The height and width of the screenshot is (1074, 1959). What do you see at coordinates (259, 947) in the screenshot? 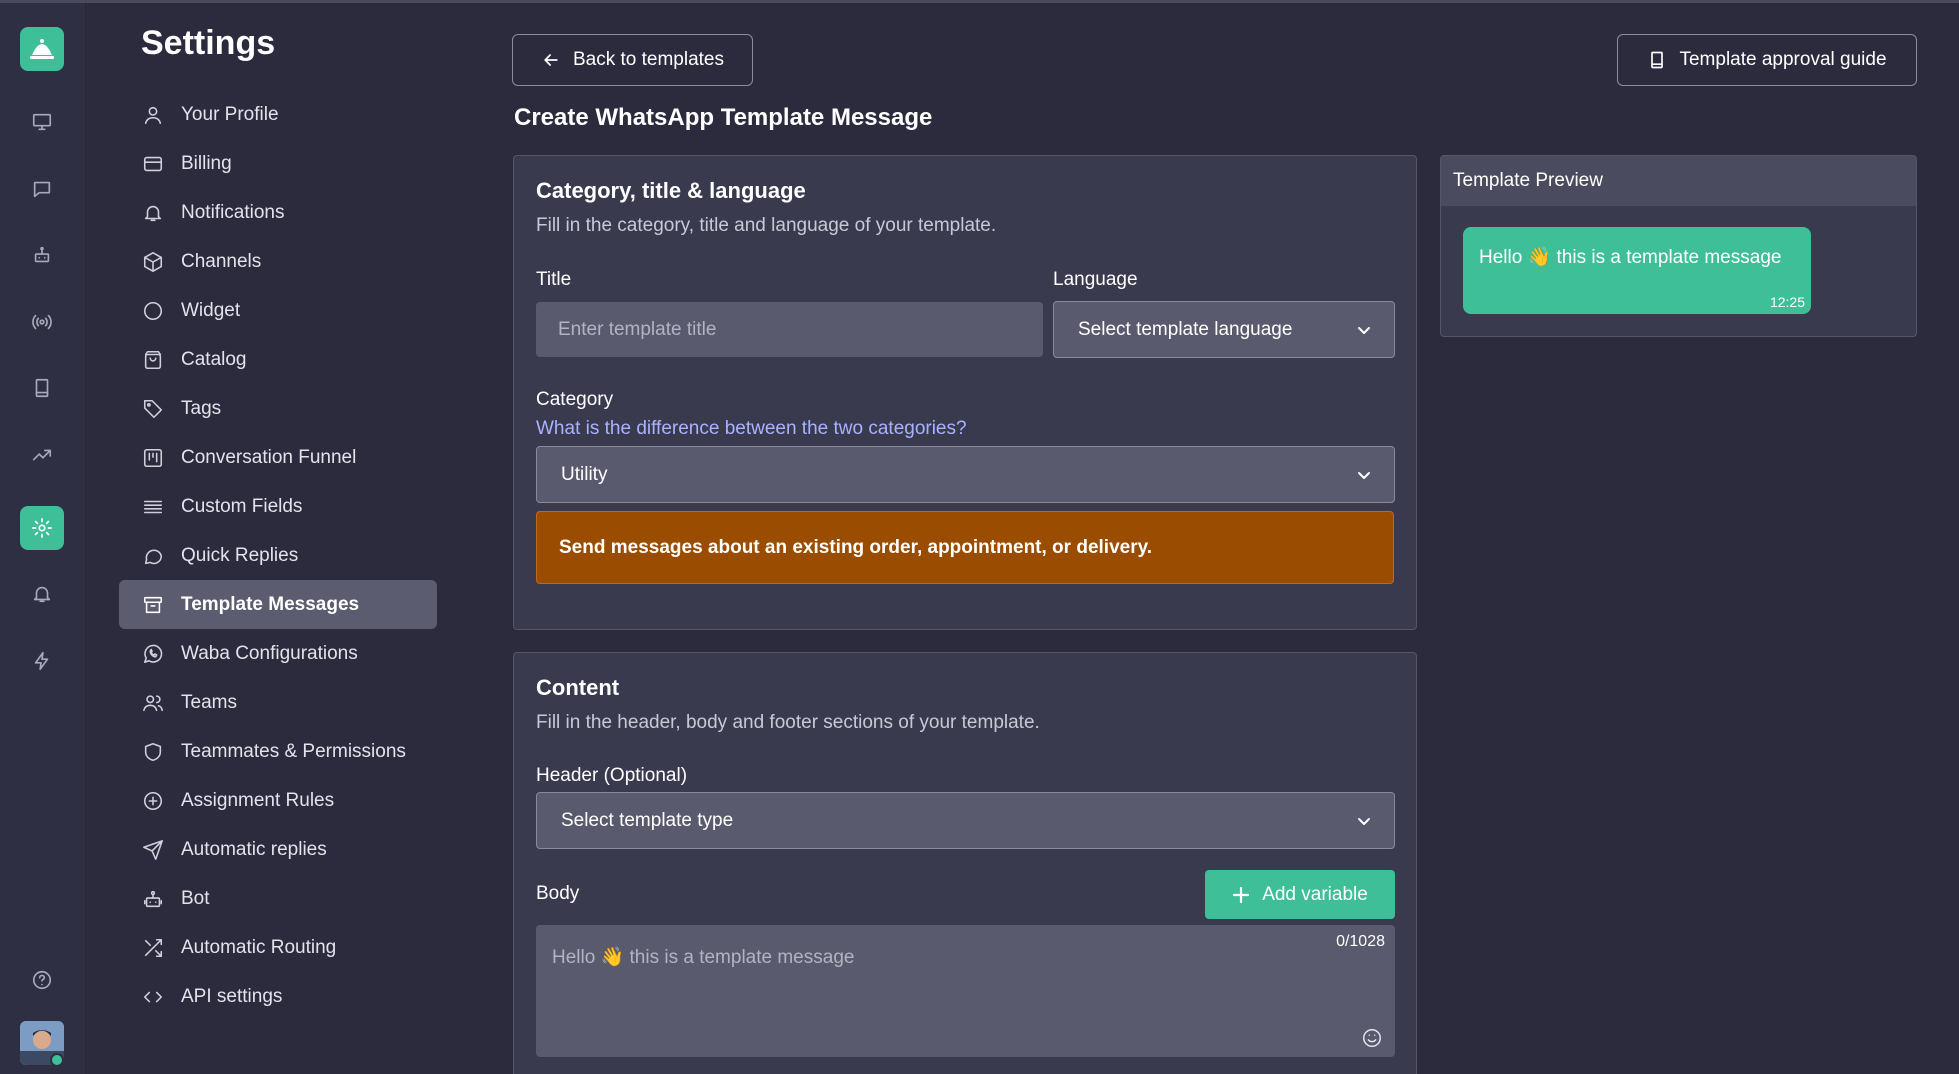
I see `sidebar-item-label: Automatic Routing` at bounding box center [259, 947].